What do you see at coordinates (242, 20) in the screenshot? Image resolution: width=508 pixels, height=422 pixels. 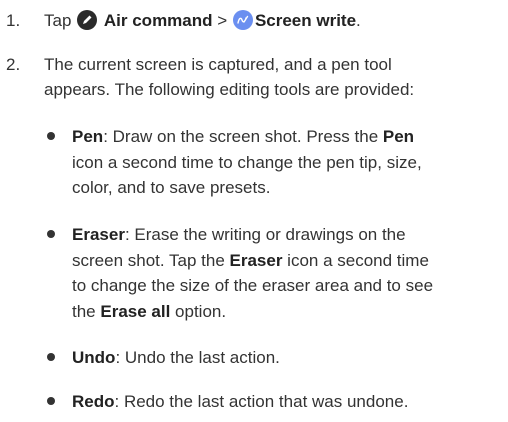 I see `screen-write-icon` at bounding box center [242, 20].